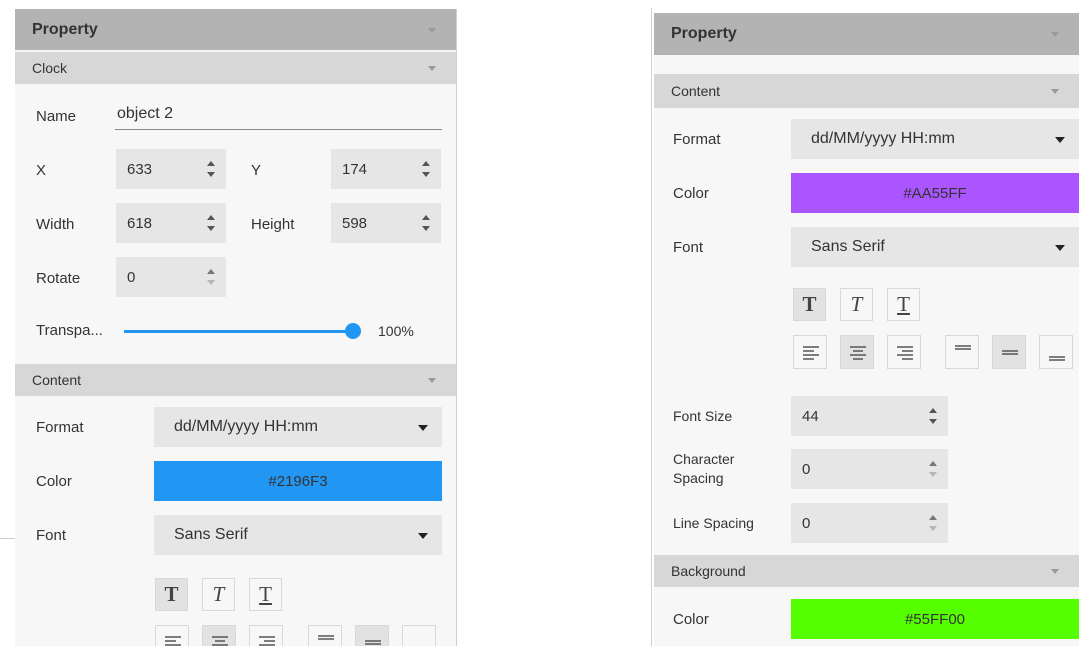 The width and height of the screenshot is (1079, 646). Describe the element at coordinates (355, 169) in the screenshot. I see `y-value: 174` at that location.